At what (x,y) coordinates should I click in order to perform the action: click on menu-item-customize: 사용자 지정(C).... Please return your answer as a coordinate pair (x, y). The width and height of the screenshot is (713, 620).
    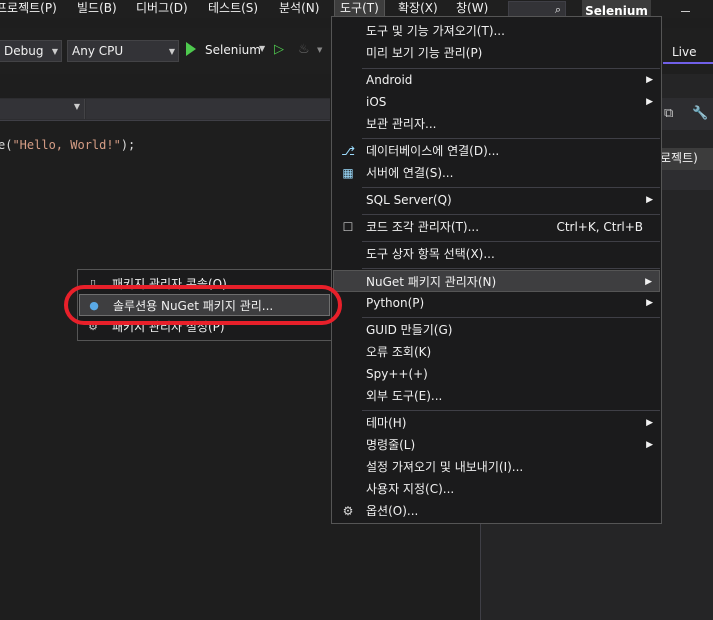
    Looking at the image, I should click on (496, 489).